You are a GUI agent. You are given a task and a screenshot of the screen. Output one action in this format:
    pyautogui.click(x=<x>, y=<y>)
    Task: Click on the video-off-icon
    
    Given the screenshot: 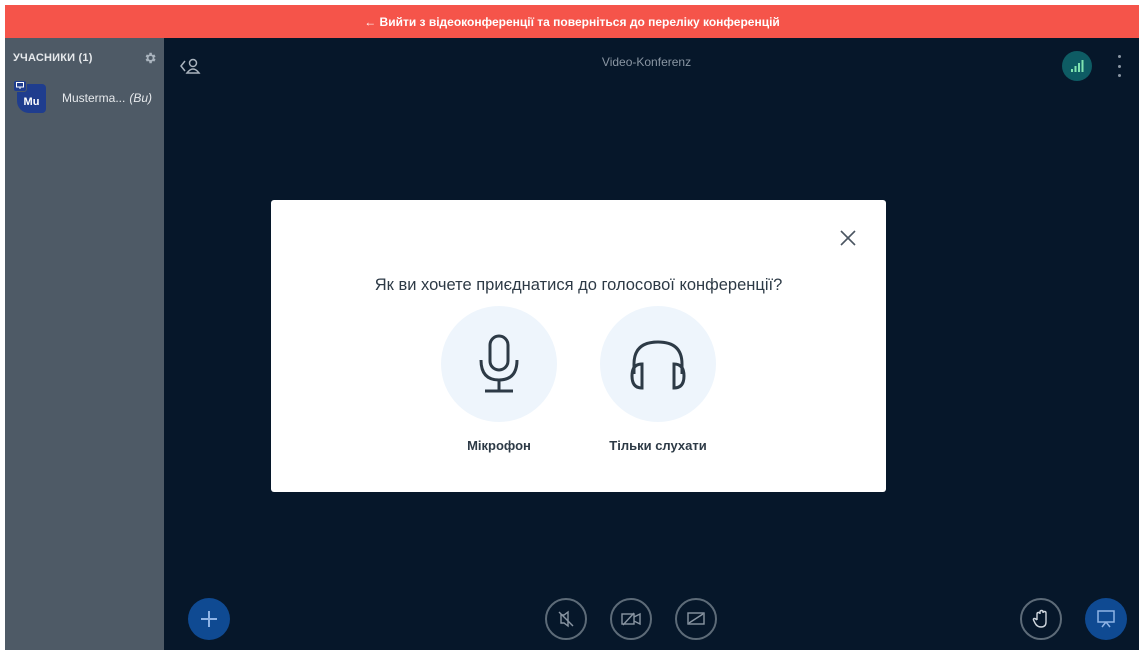 What is the action you would take?
    pyautogui.click(x=631, y=619)
    